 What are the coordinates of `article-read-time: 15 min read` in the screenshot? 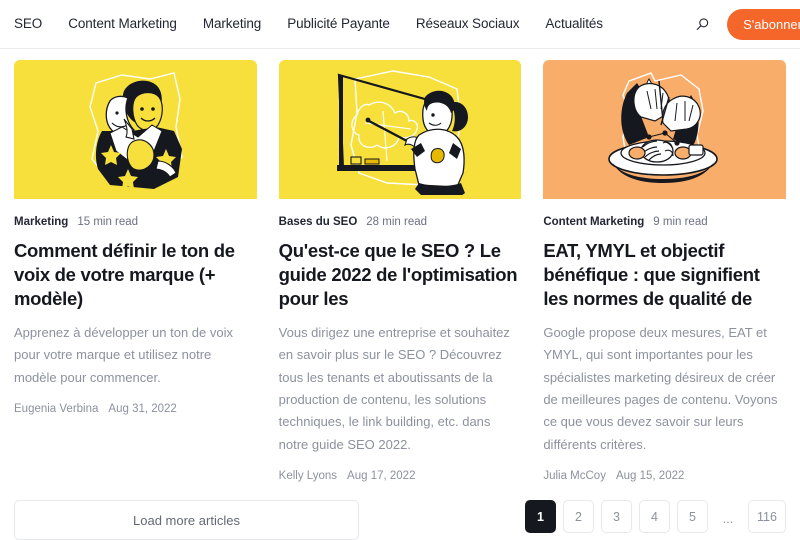 It's located at (108, 222).